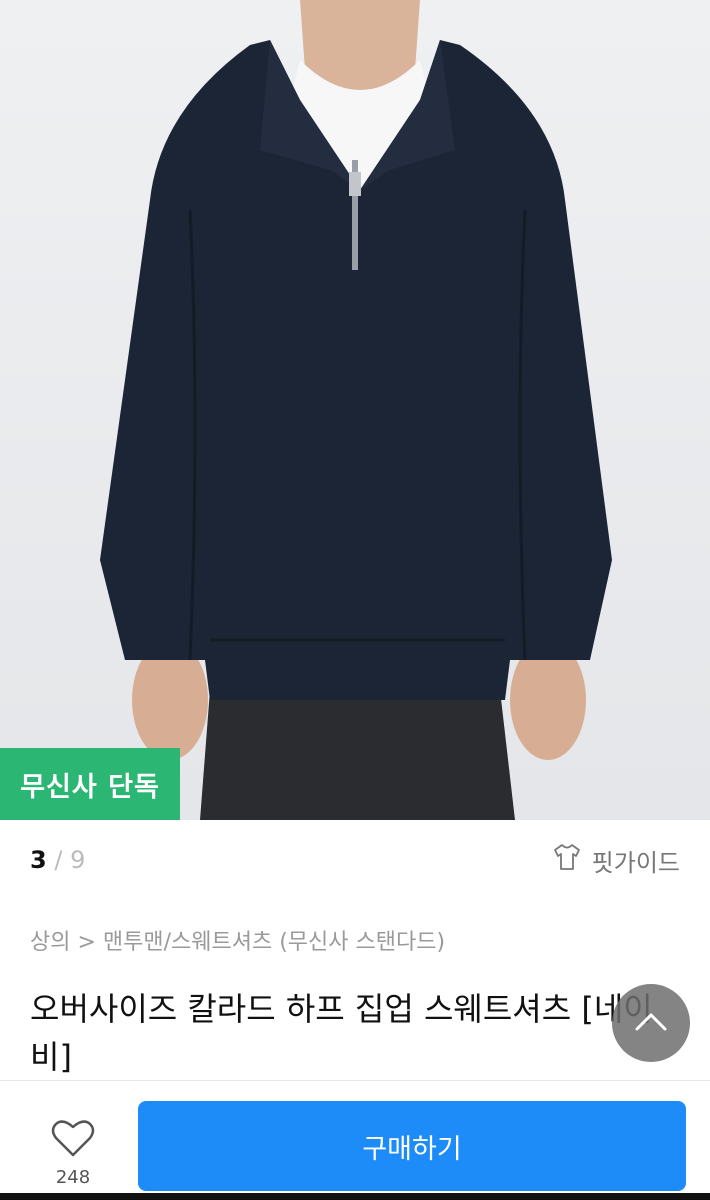 The image size is (710, 1200). Describe the element at coordinates (78, 860) in the screenshot. I see `pager-total: 9` at that location.